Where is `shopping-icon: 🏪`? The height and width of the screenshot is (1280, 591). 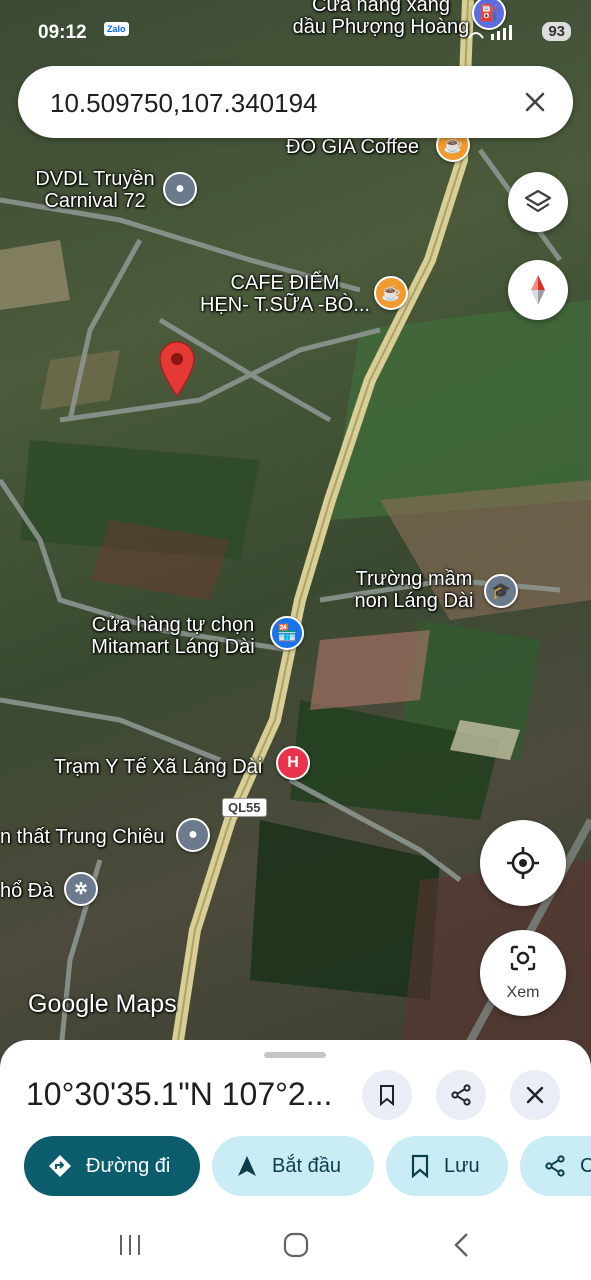
shopping-icon: 🏪 is located at coordinates (287, 633).